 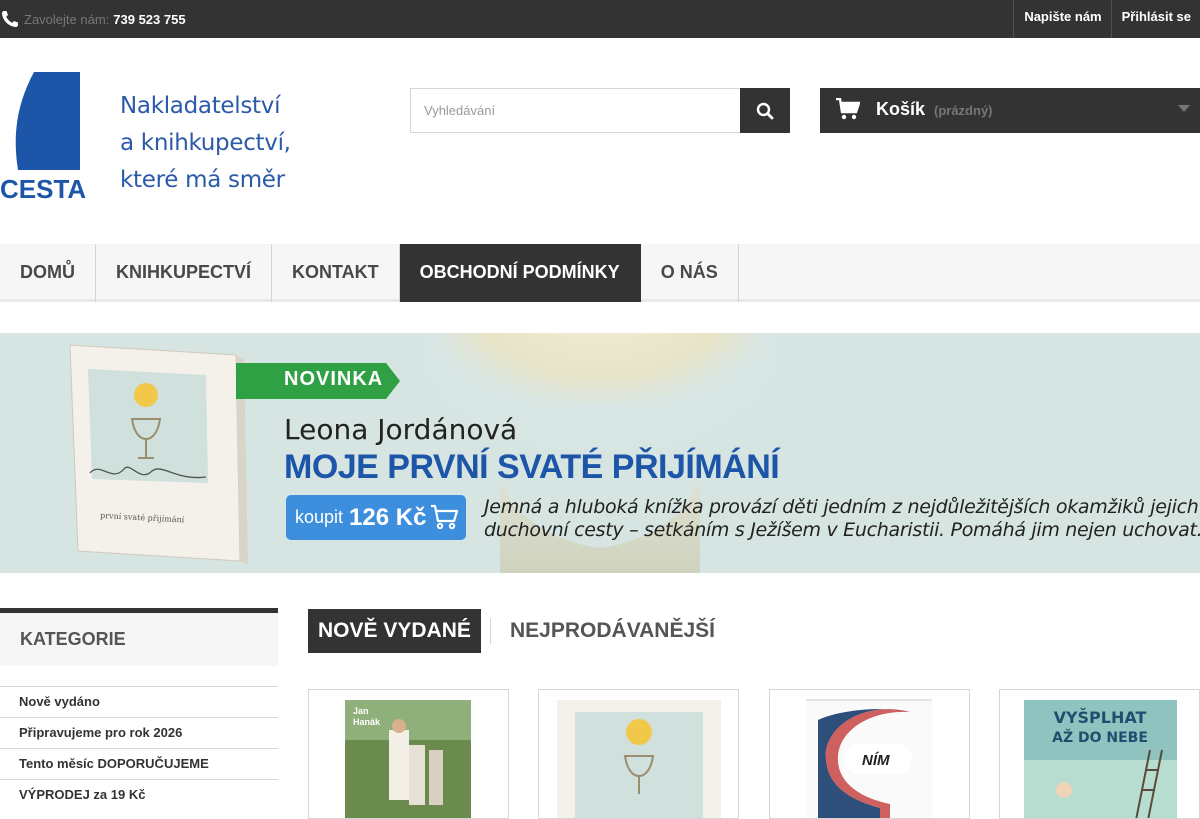 What do you see at coordinates (520, 273) in the screenshot?
I see `menu-item-terms: OBCHODNÍ PODMÍNKY` at bounding box center [520, 273].